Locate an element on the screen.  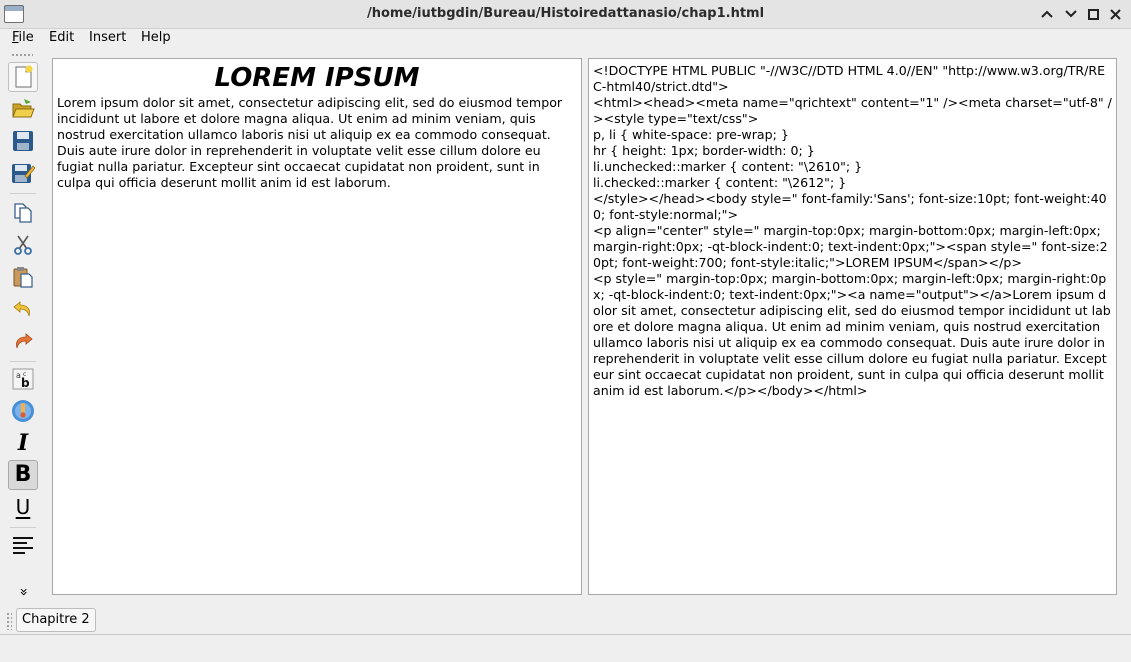
bold-icon: B is located at coordinates (23, 474).